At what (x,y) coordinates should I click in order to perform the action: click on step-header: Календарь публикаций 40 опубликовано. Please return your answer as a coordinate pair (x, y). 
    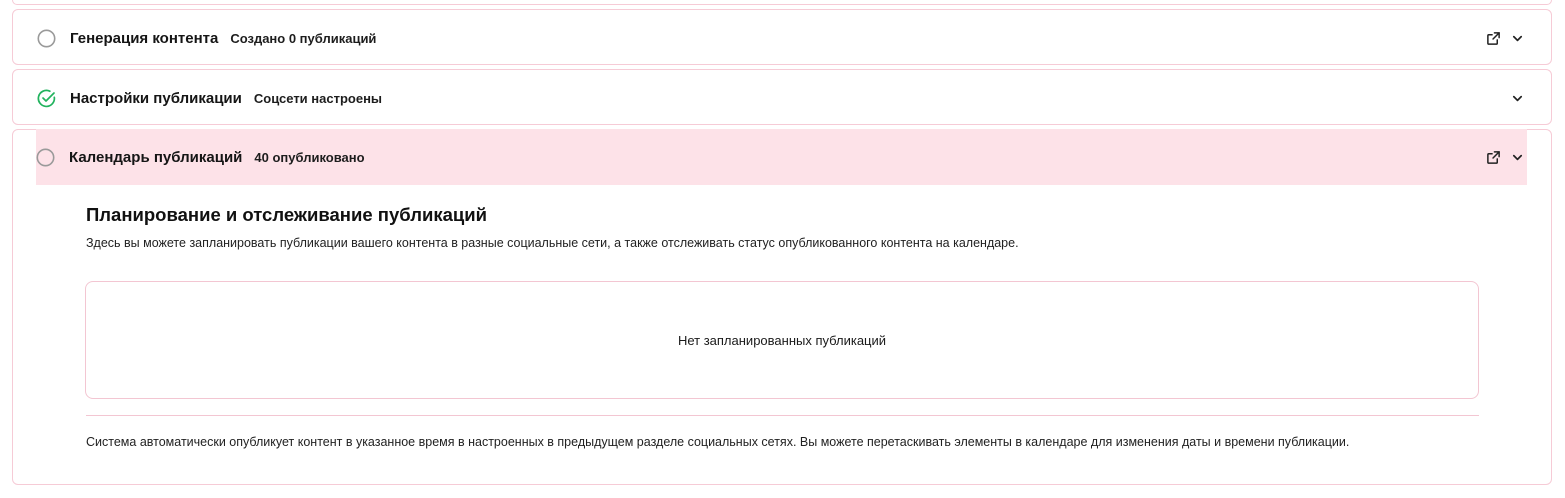
    Looking at the image, I should click on (781, 157).